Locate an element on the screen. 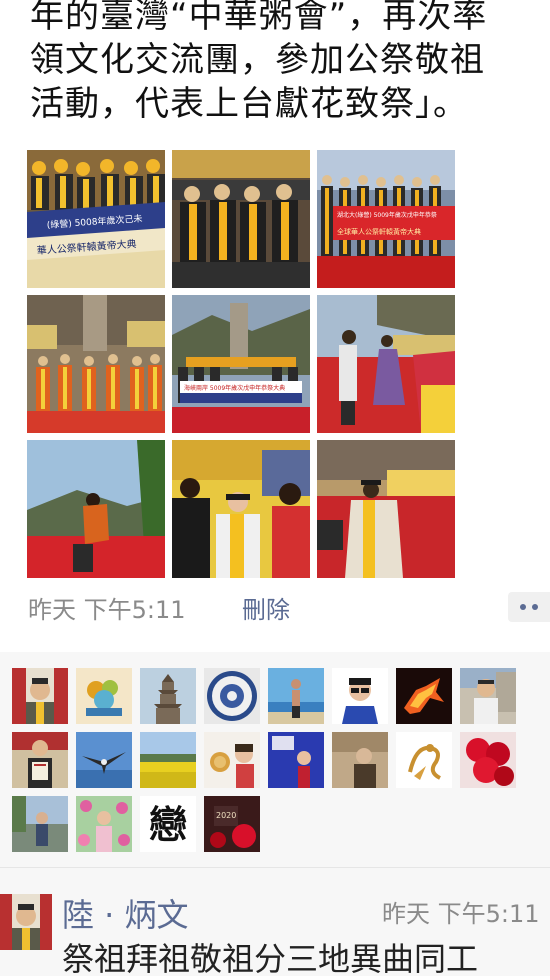 The width and height of the screenshot is (550, 980). avatar-flower-art is located at coordinates (104, 696).